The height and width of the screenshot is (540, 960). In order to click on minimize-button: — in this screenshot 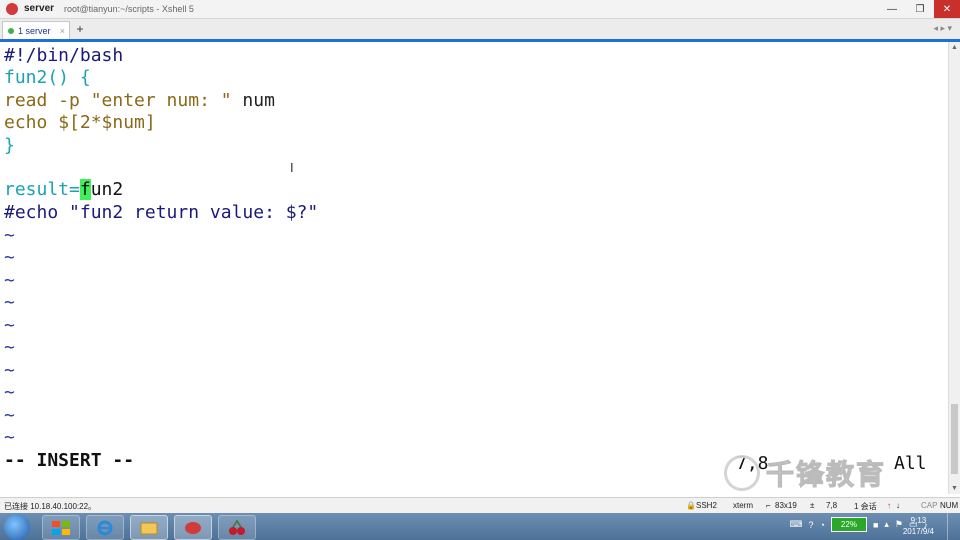, I will do `click(892, 9)`.